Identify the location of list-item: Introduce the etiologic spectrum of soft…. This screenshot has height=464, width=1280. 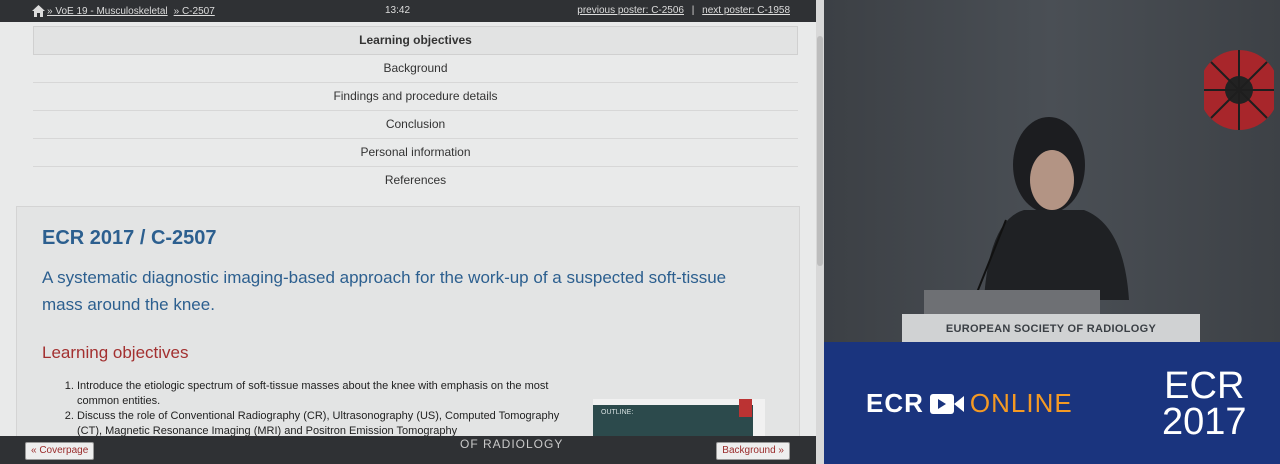
(322, 394).